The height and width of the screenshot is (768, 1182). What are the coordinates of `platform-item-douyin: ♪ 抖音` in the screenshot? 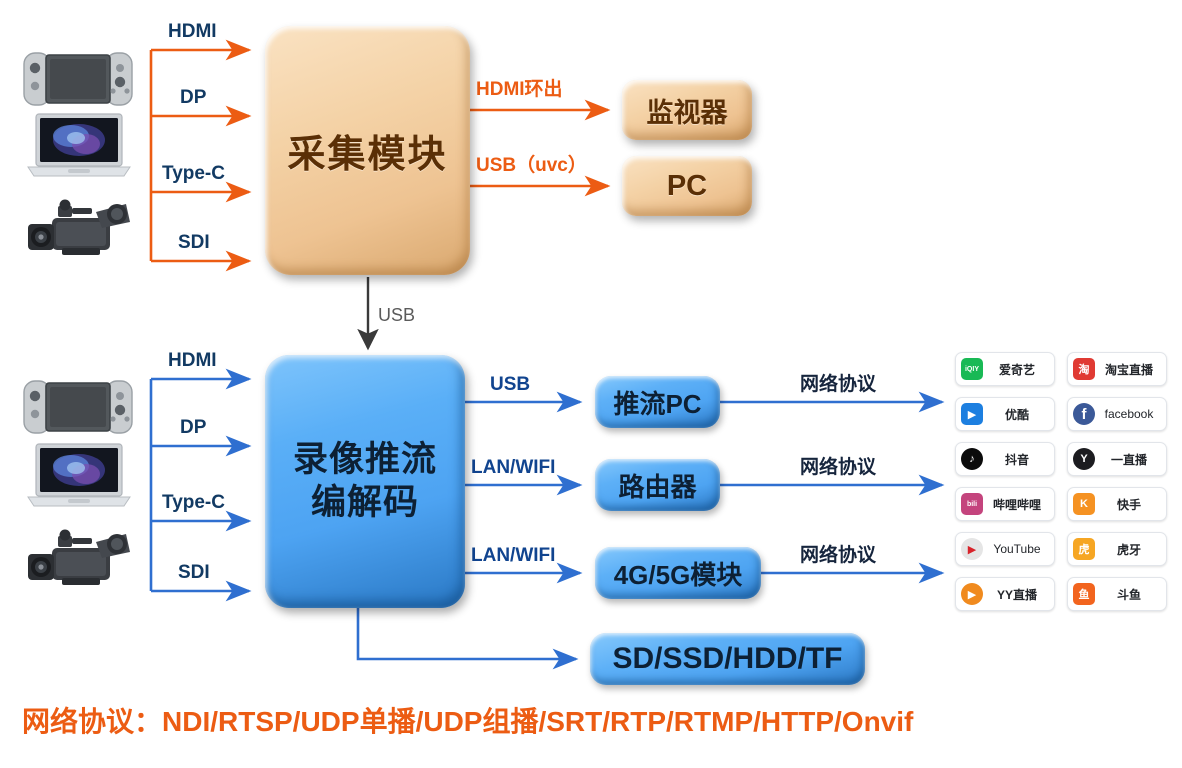 It's located at (1005, 459).